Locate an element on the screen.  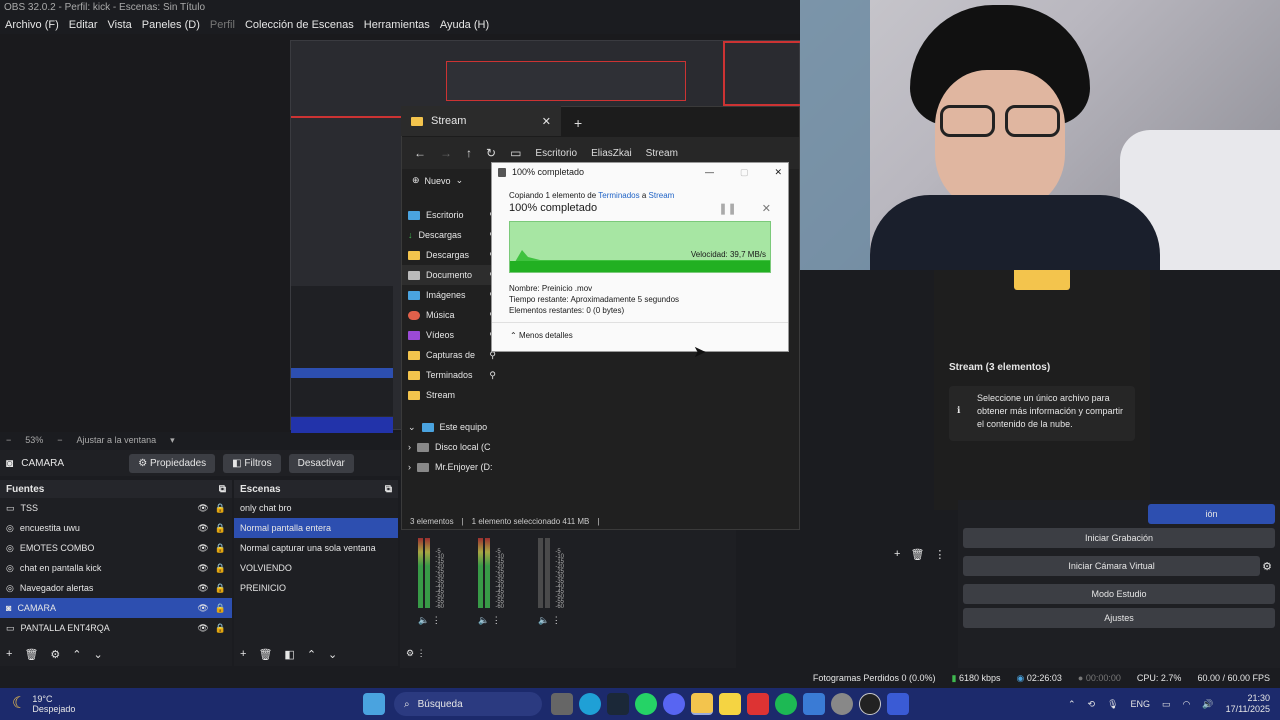
source-row-selected: ◙ CAMARA 👁 🔒 is located at coordinates (116, 608).